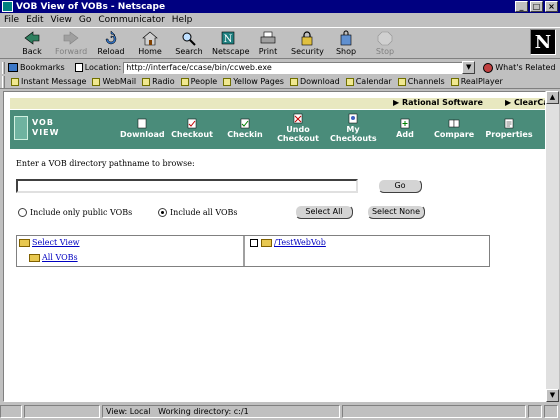  I want to click on undo-checkout-label-2: Checkout, so click(298, 138).